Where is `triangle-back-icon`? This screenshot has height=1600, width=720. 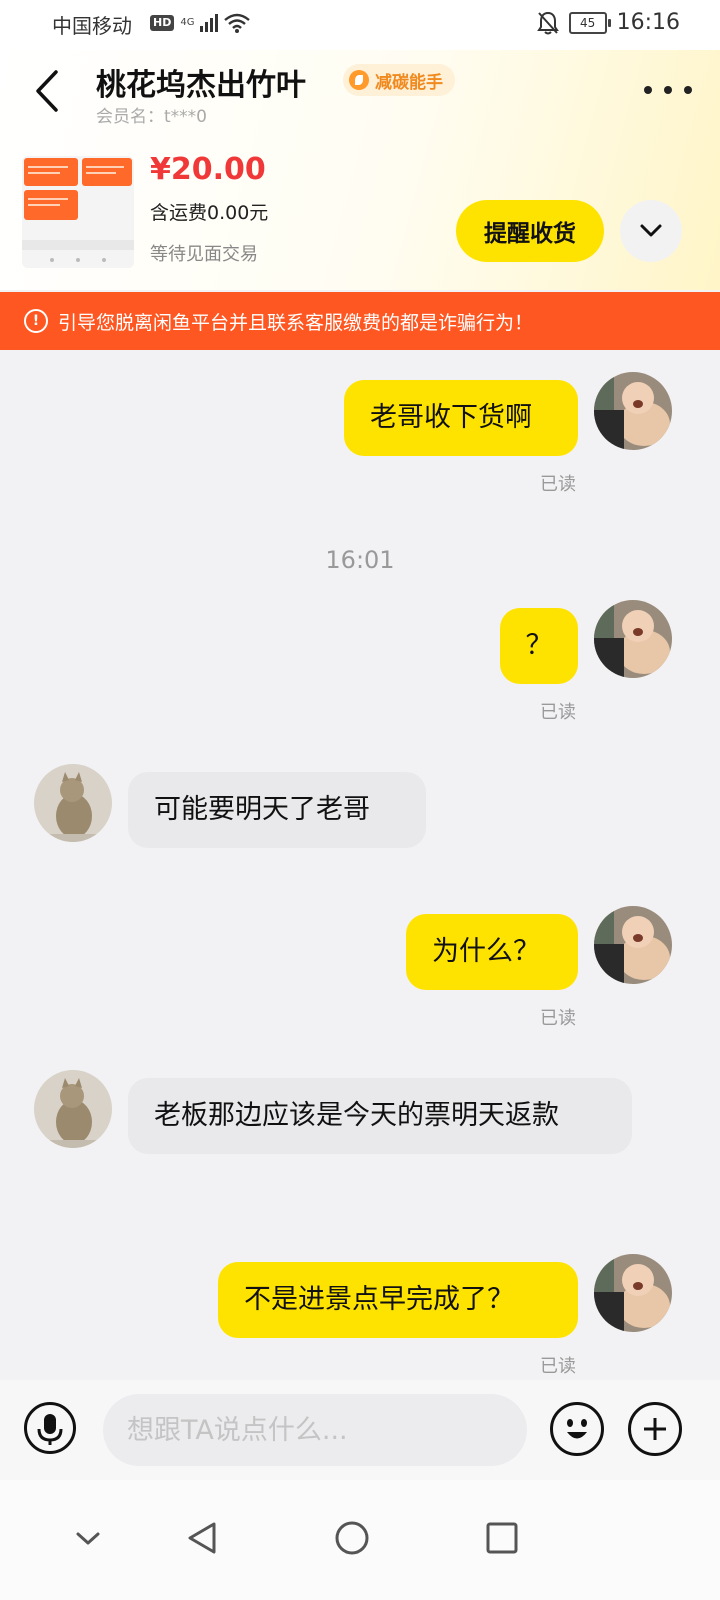 triangle-back-icon is located at coordinates (202, 1538).